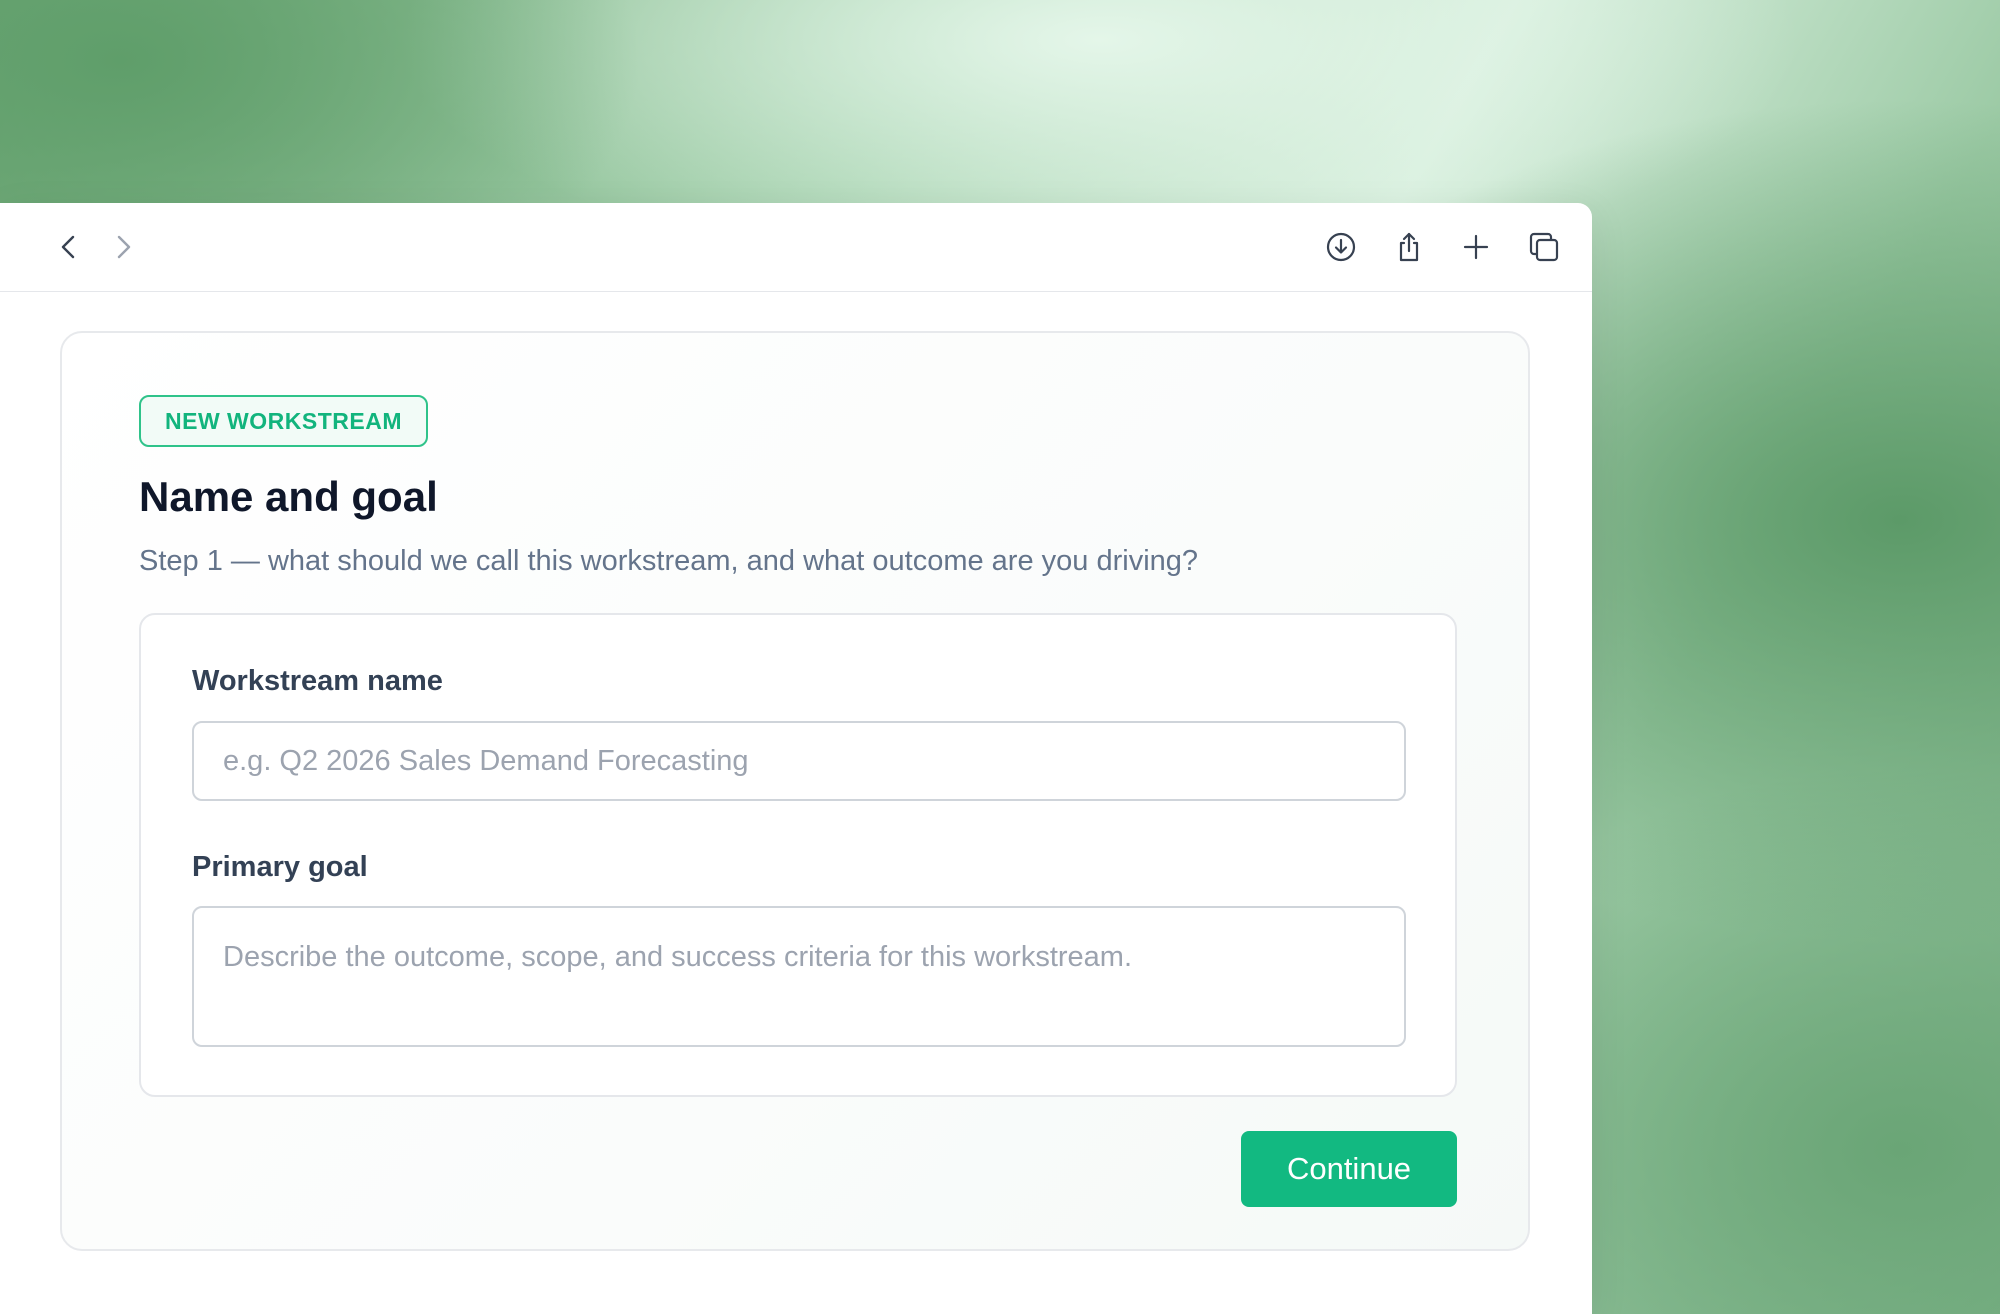 This screenshot has height=1314, width=2000. I want to click on page-title: Name and goal, so click(288, 496).